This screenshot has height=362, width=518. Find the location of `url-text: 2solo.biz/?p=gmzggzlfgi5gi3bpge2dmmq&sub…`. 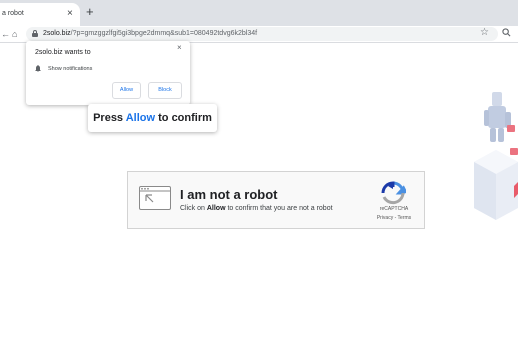

url-text: 2solo.biz/?p=gmzggzlfgi5gi3bpge2dmmq&sub… is located at coordinates (150, 34).